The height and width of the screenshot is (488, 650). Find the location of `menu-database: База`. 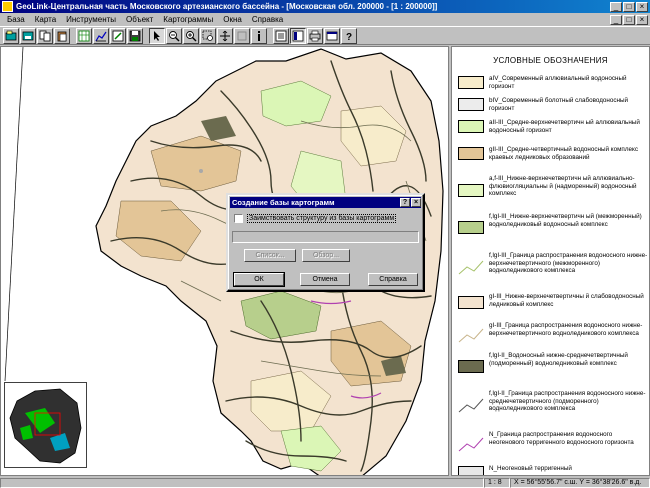

menu-database: База is located at coordinates (16, 19).